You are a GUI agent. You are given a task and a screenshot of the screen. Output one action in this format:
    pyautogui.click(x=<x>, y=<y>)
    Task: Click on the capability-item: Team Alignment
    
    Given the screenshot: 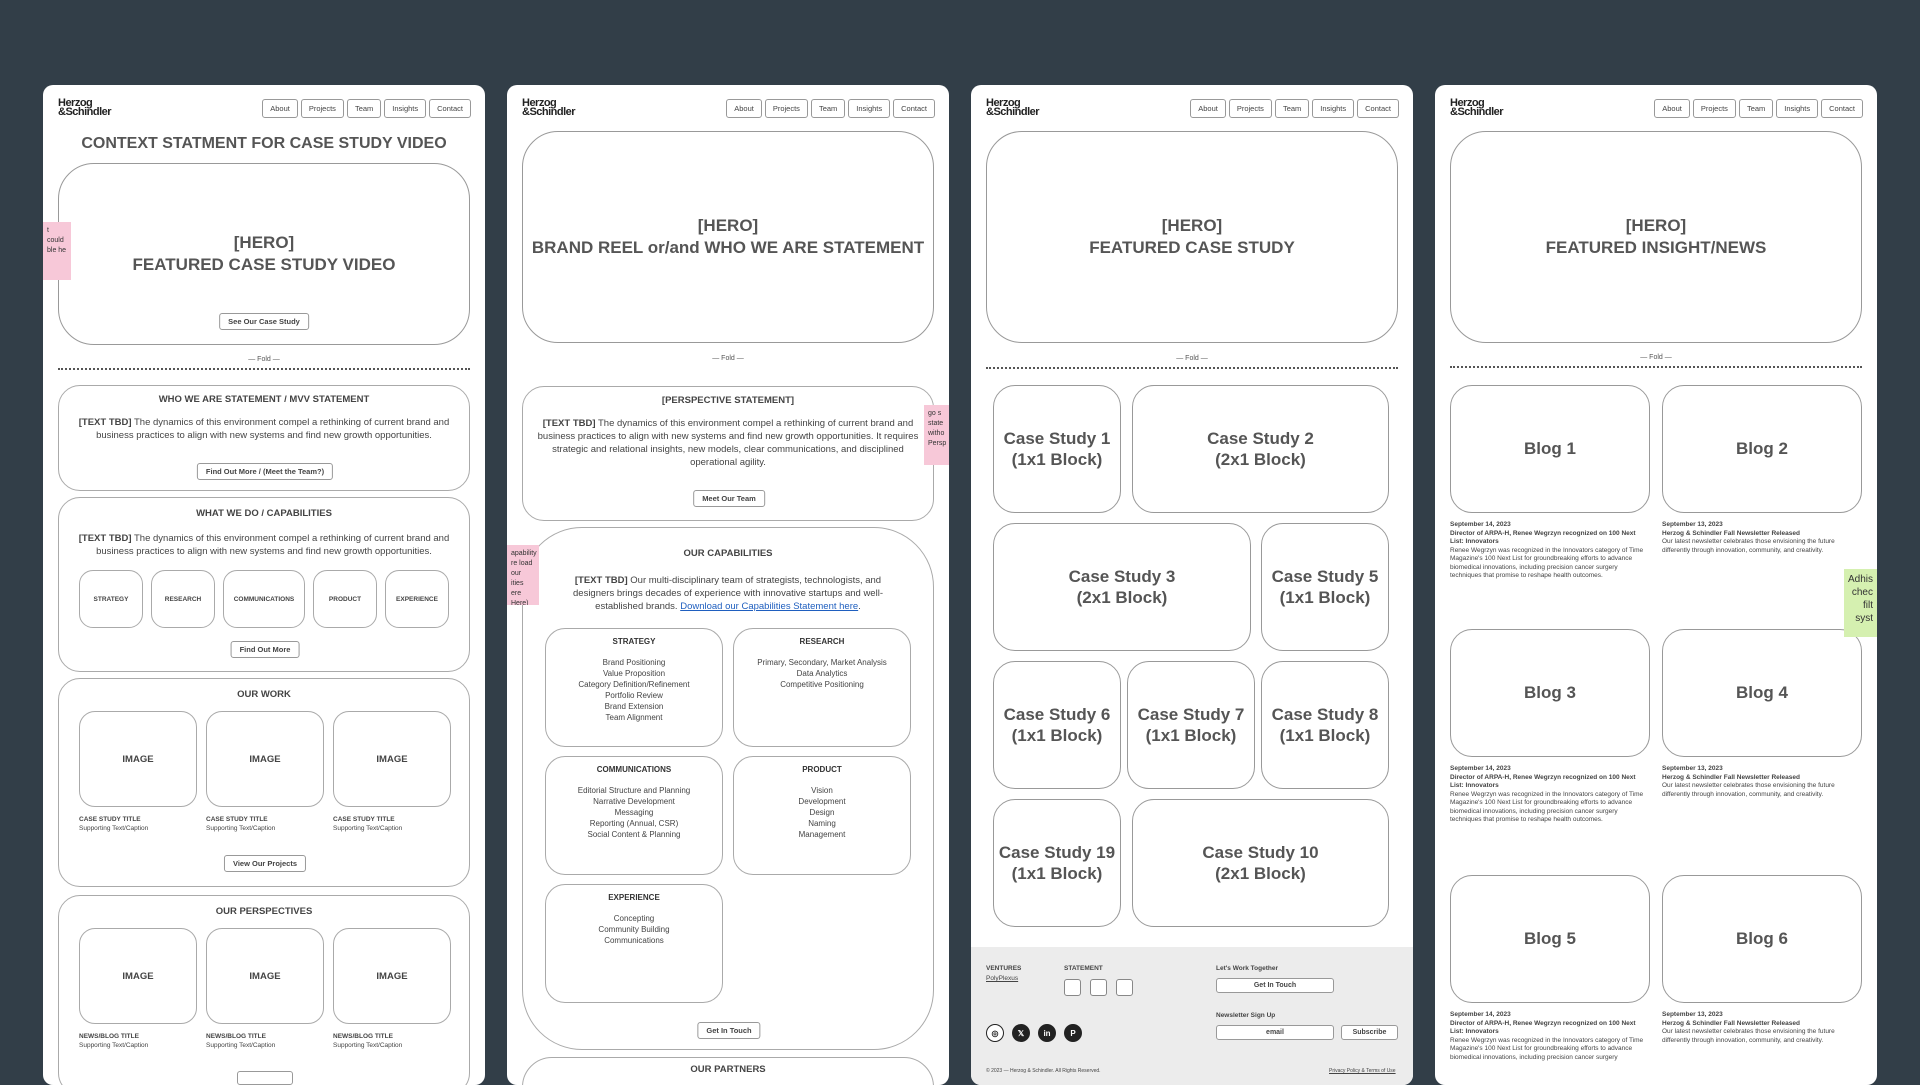 What is the action you would take?
    pyautogui.click(x=634, y=717)
    